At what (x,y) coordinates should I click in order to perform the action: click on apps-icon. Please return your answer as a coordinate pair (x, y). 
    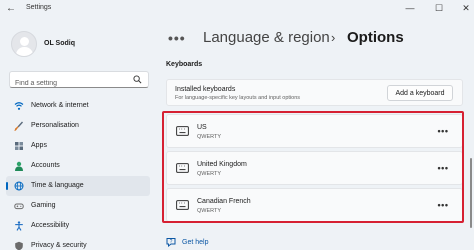
    Looking at the image, I should click on (19, 146).